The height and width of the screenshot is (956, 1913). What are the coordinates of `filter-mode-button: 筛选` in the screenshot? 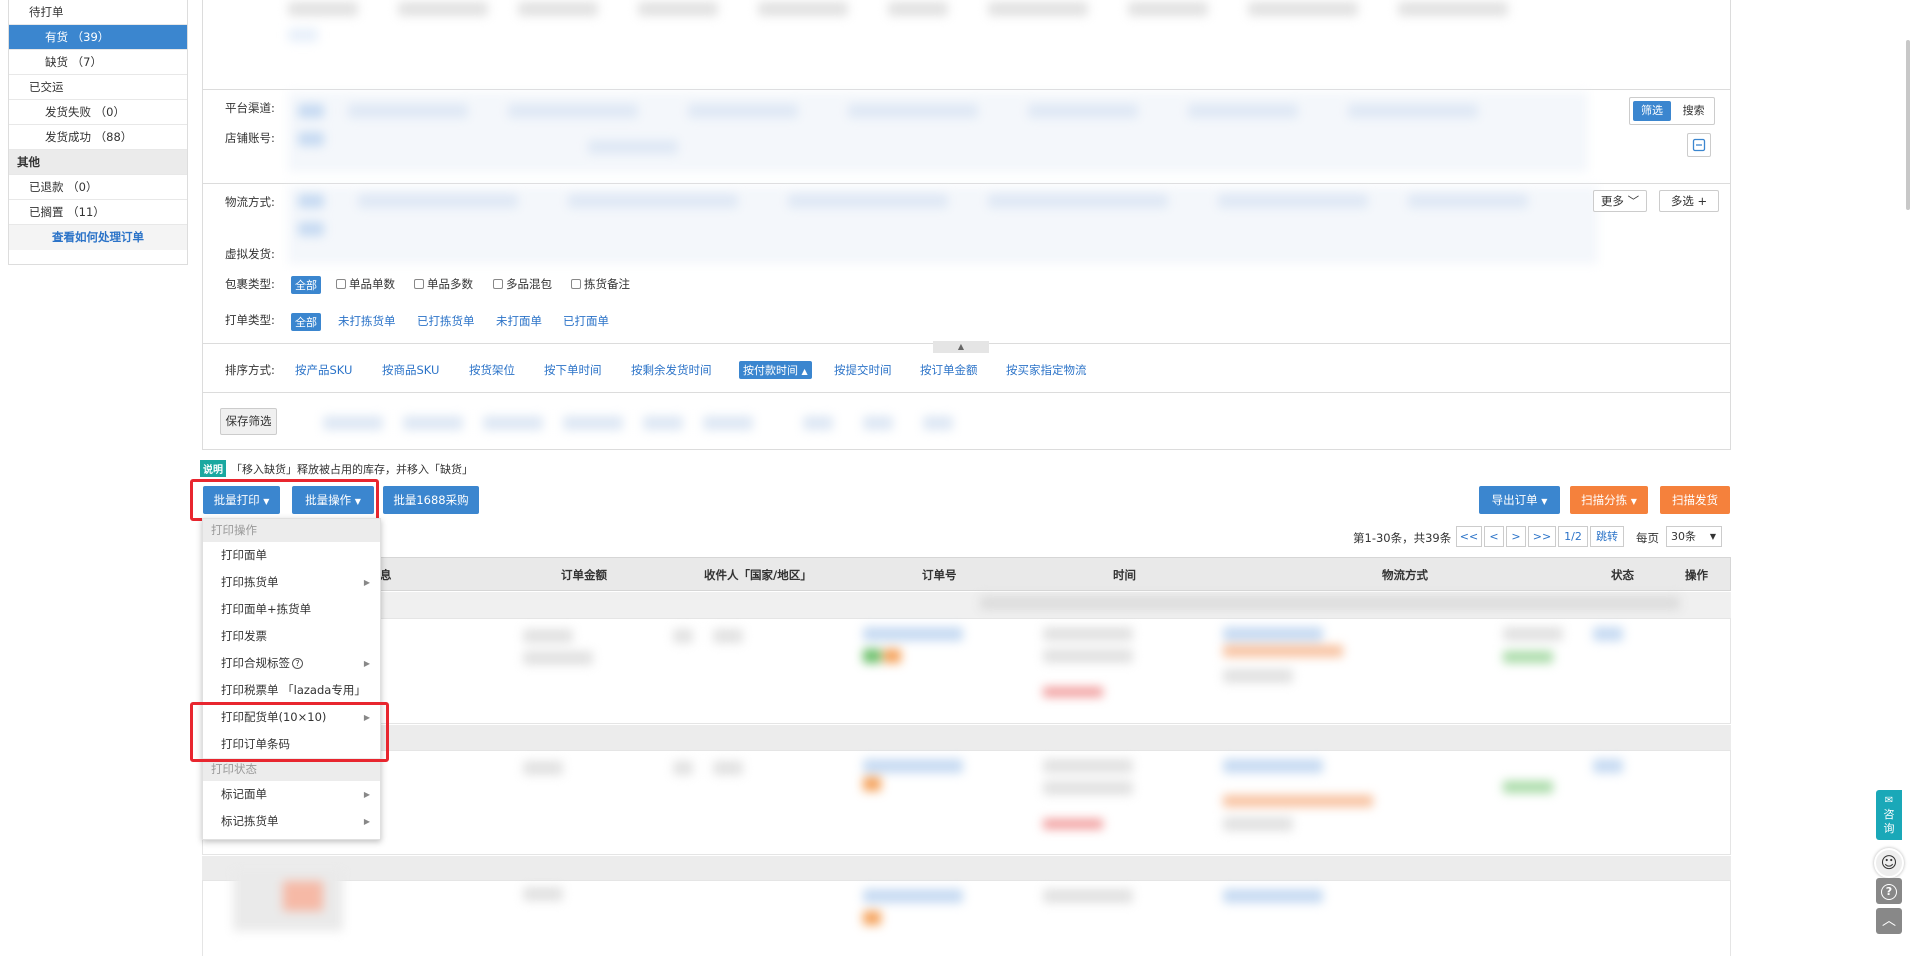 It's located at (1652, 111).